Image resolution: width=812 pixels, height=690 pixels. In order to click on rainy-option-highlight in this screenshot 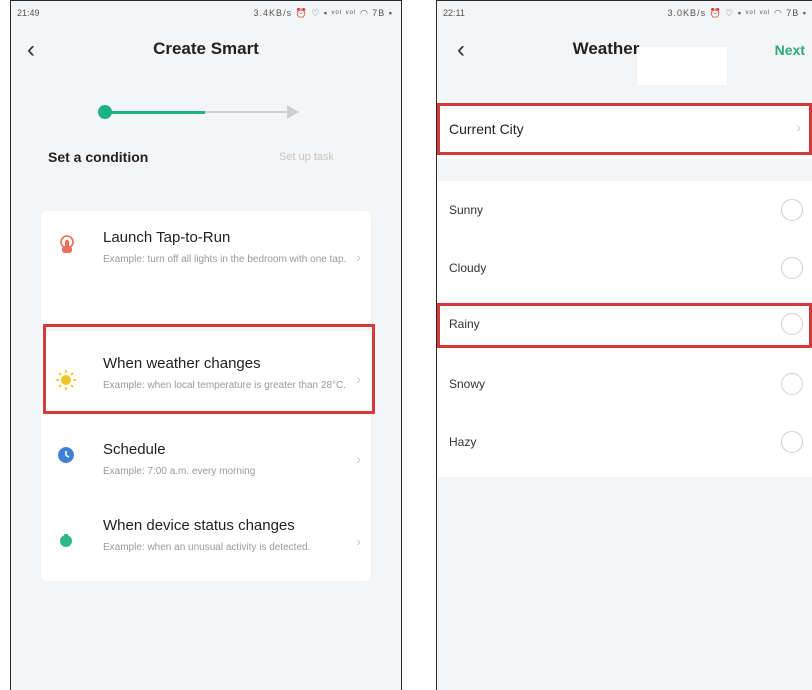, I will do `click(624, 325)`.